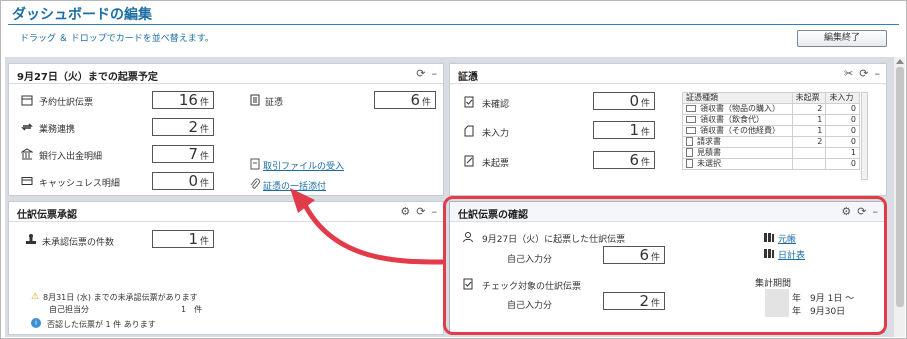  What do you see at coordinates (554, 240) in the screenshot?
I see `confirm-label-issued: 9月27日（火）に起票した仕訳伝票` at bounding box center [554, 240].